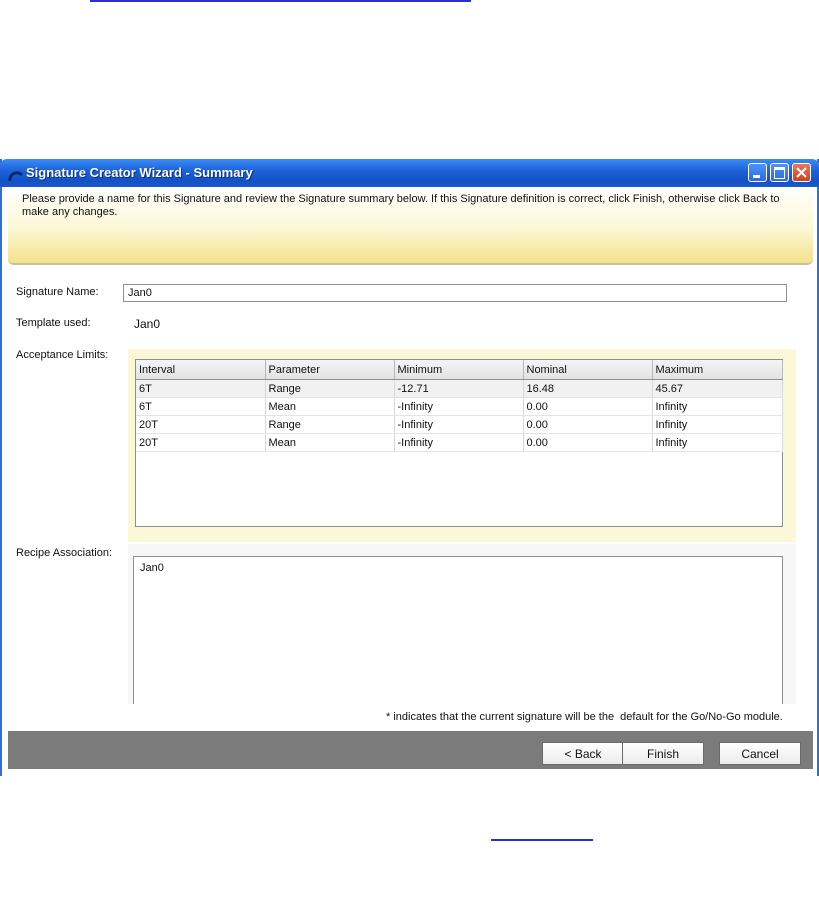 The width and height of the screenshot is (819, 897). I want to click on recipe-association-panel: Jan0, so click(462, 624).